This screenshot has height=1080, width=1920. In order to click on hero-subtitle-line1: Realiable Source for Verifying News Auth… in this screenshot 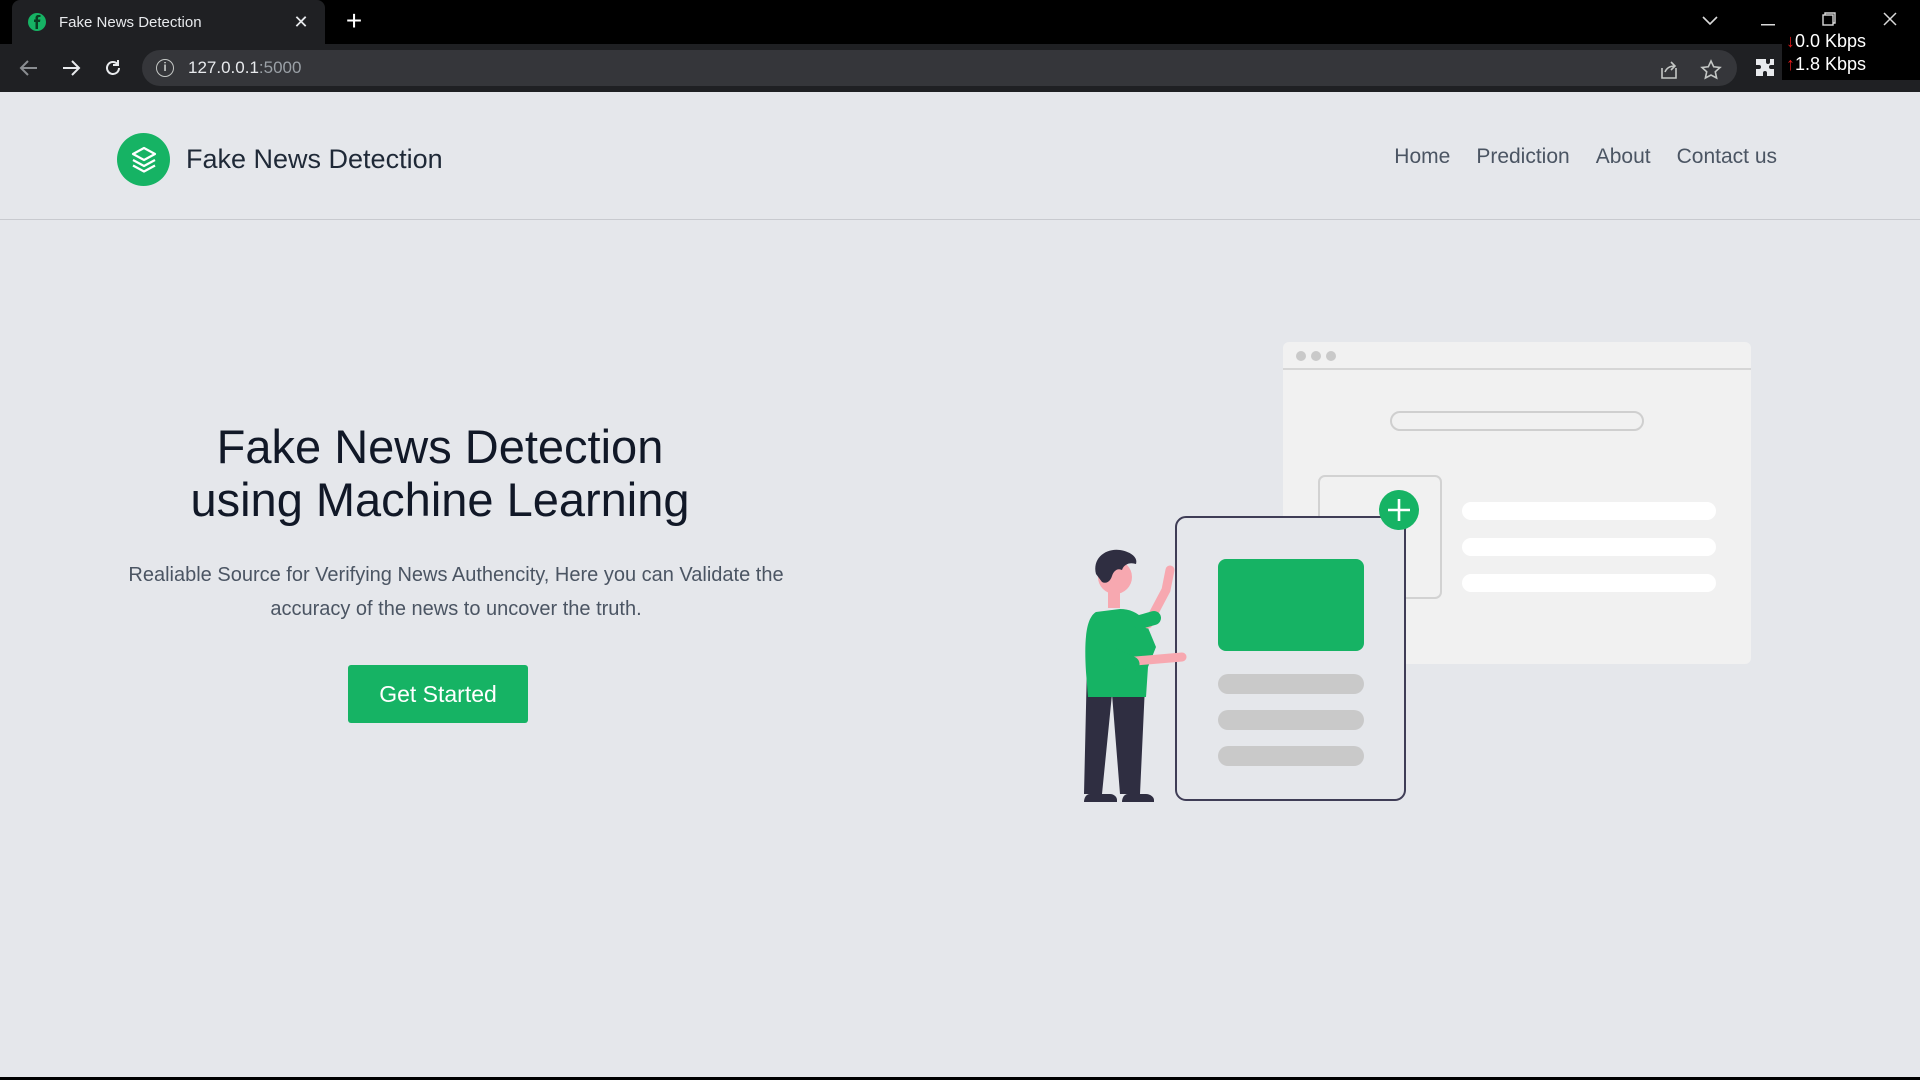, I will do `click(456, 575)`.